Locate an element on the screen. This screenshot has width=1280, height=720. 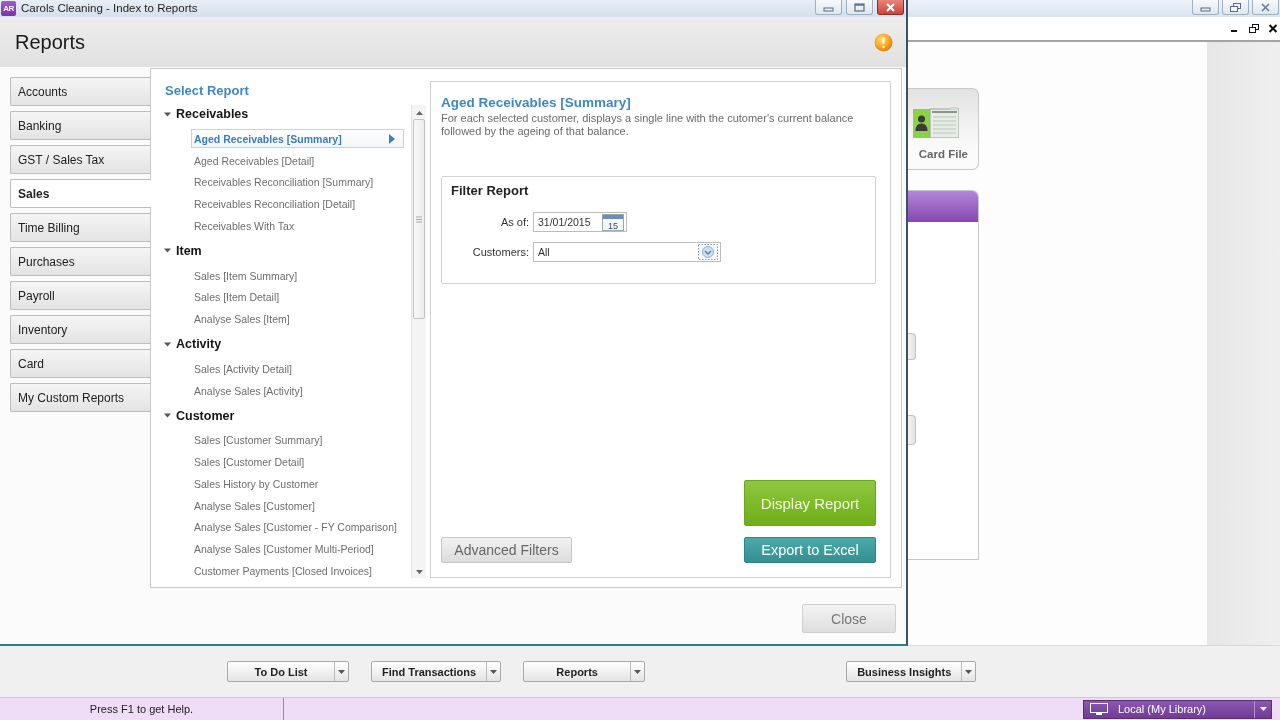
toolbar-dropdown-button: Business Insights is located at coordinates (911, 671).